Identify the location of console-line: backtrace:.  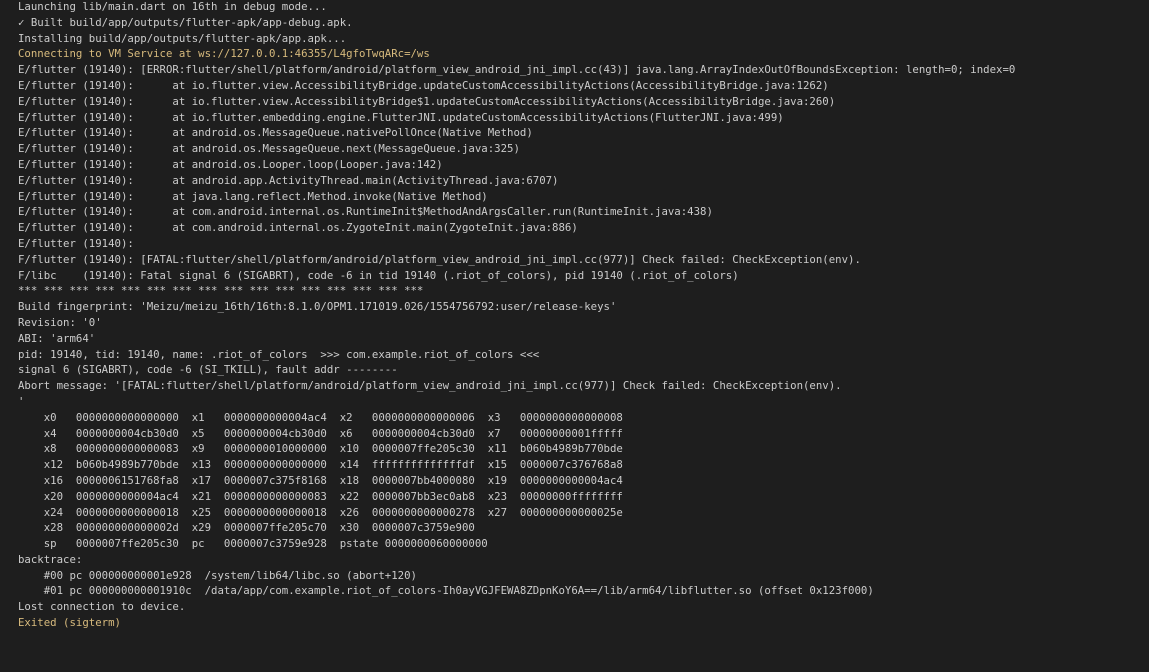
(50, 559).